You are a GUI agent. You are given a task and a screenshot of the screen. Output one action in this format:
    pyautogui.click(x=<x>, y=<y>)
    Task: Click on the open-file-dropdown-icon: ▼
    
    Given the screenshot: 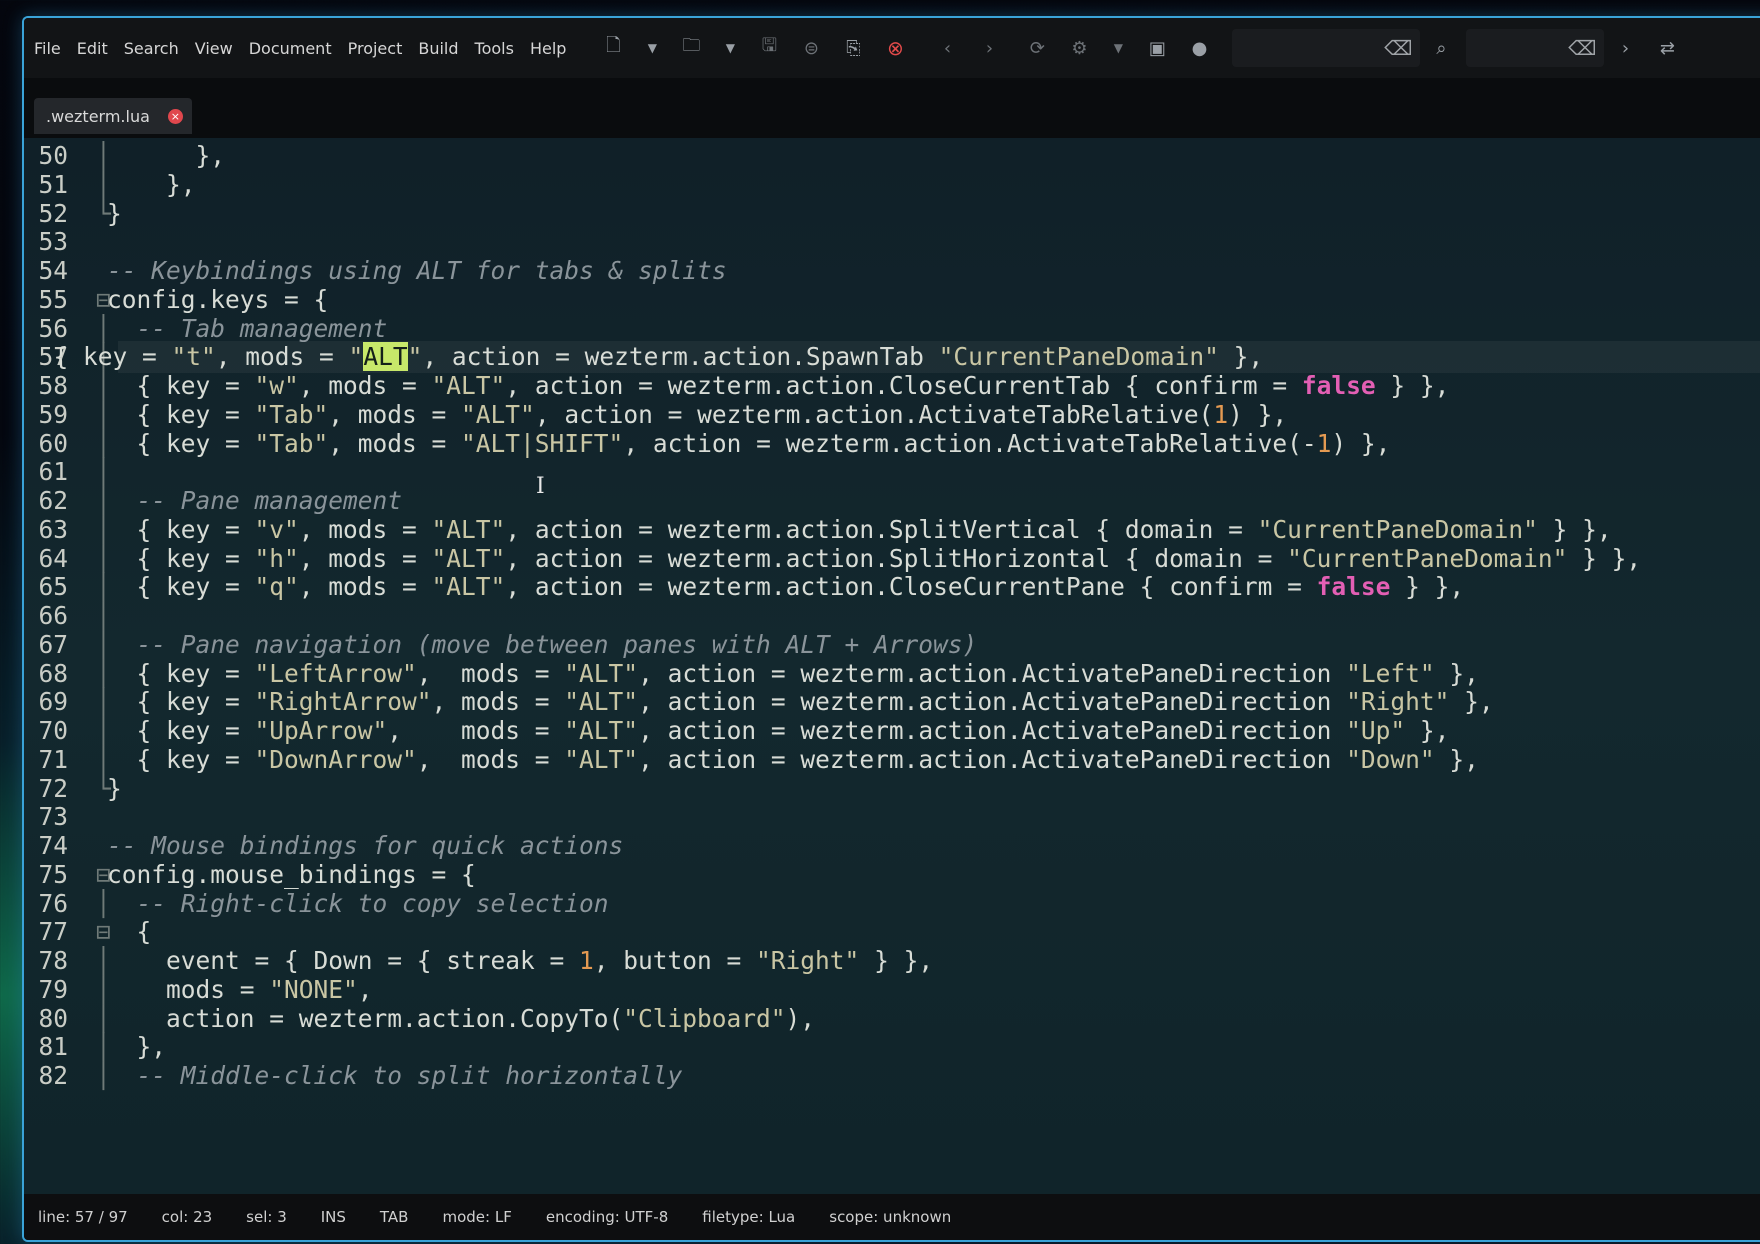 What is the action you would take?
    pyautogui.click(x=730, y=48)
    